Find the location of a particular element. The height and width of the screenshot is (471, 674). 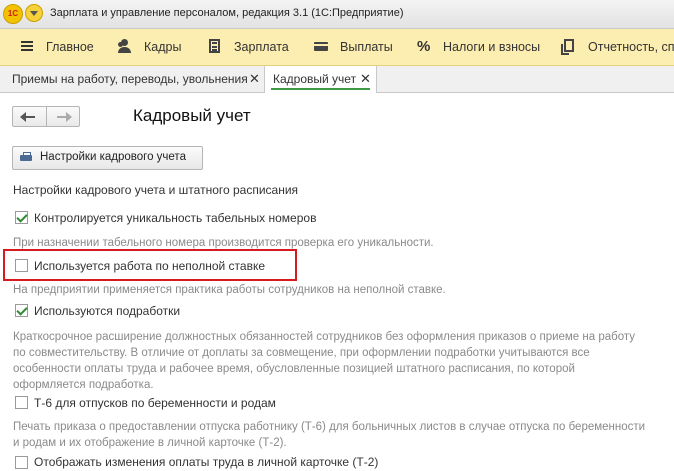

arrow-right-icon is located at coordinates (64, 117).